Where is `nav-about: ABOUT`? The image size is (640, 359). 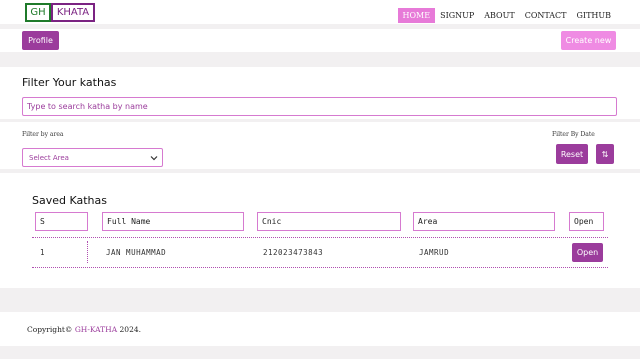
nav-about: ABOUT is located at coordinates (499, 15).